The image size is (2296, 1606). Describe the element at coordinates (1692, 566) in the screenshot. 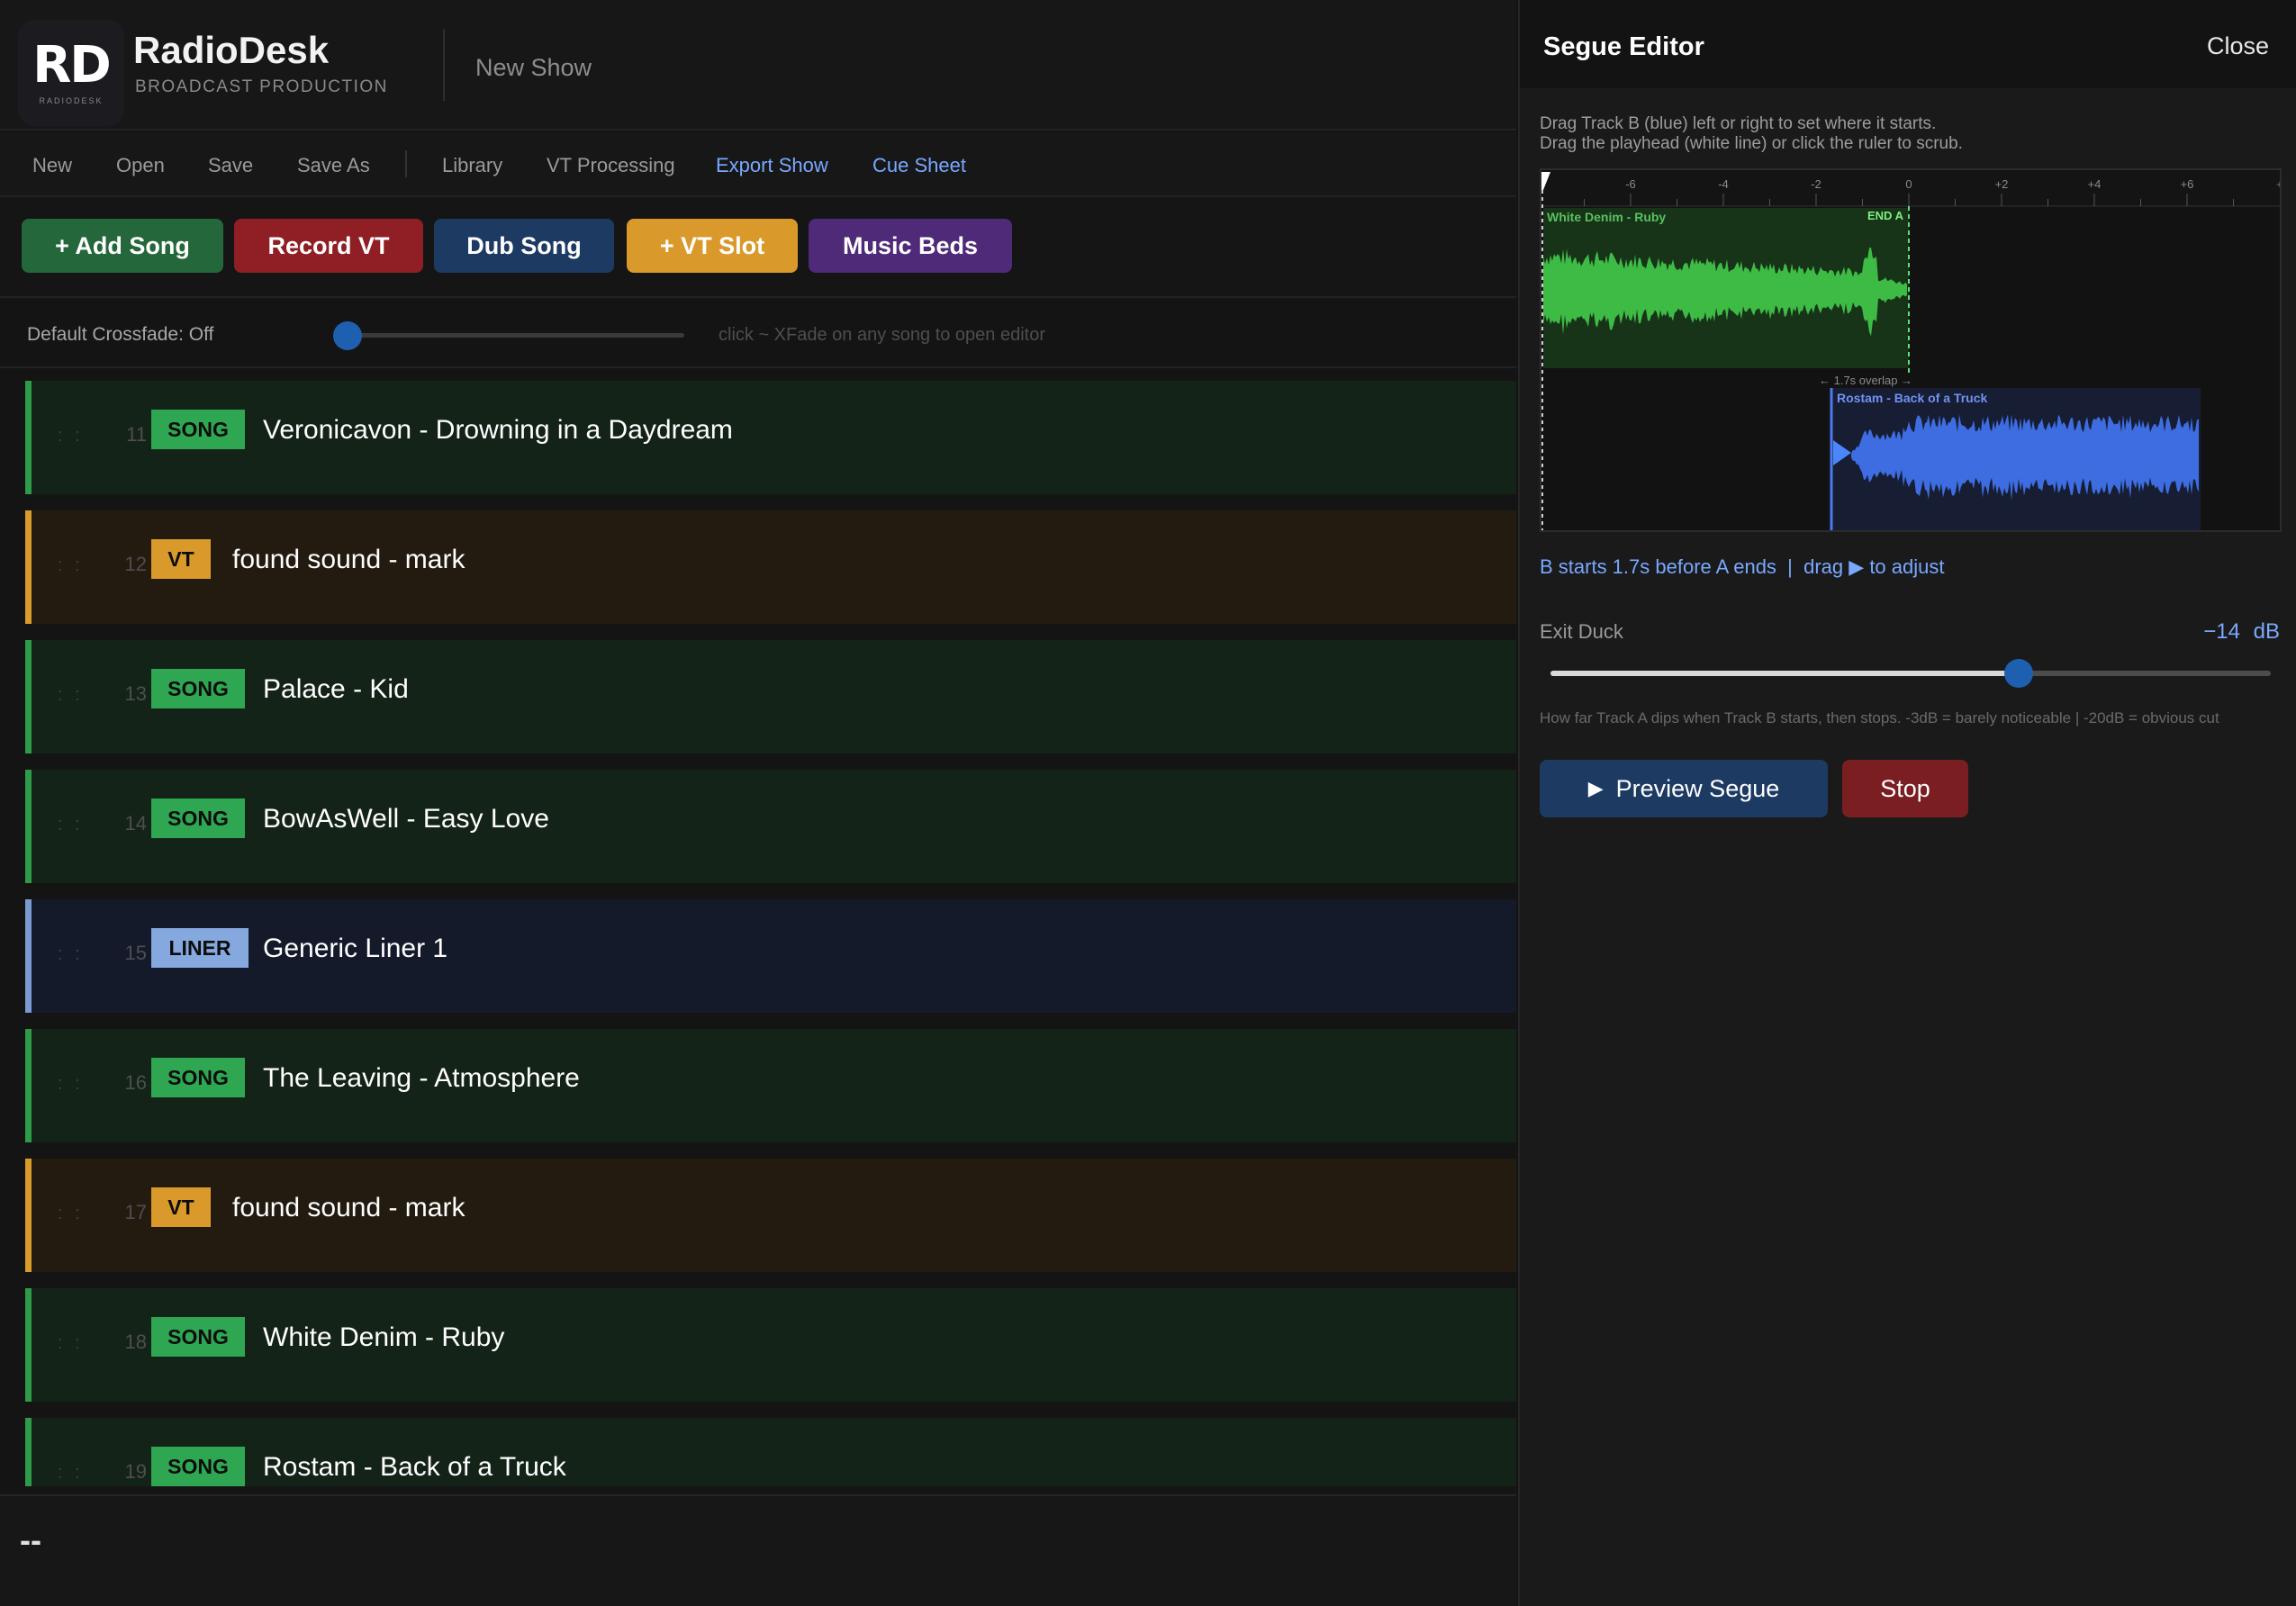

I see `segue-status-text: B starts 1.7s before A ends | drag` at that location.